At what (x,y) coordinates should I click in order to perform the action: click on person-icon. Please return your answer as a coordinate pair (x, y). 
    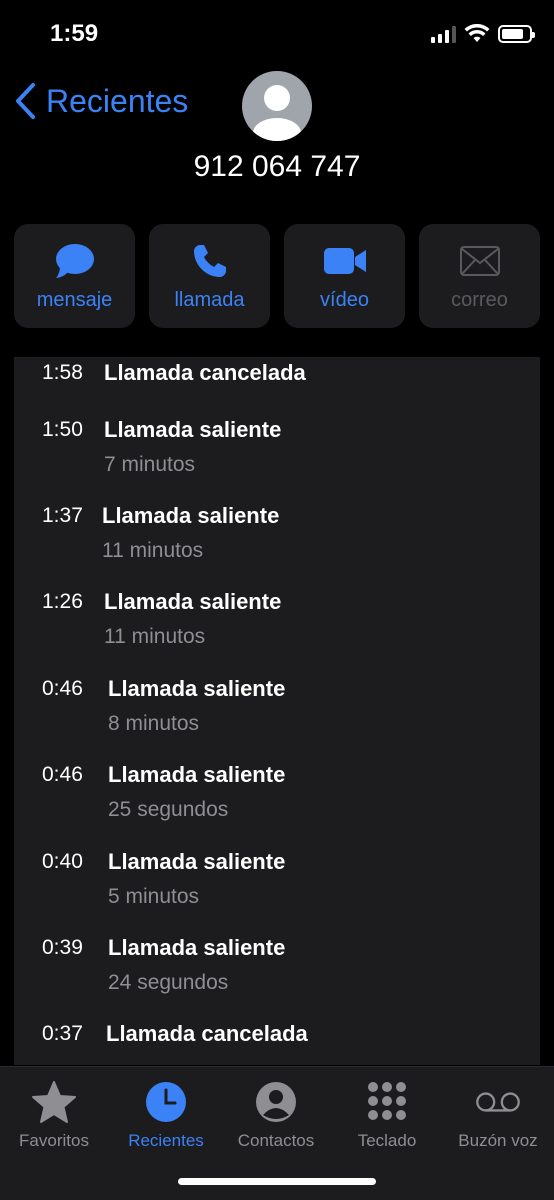
    Looking at the image, I should click on (277, 113).